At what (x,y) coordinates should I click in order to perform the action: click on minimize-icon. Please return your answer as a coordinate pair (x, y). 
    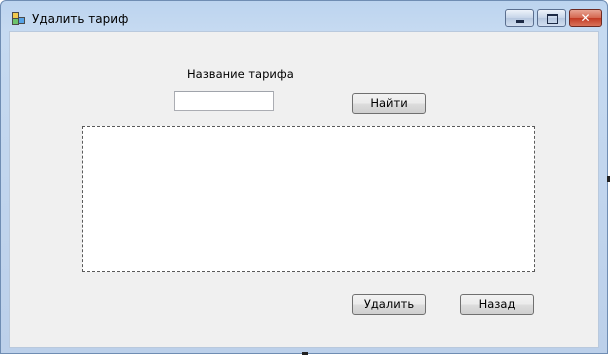
    Looking at the image, I should click on (520, 21).